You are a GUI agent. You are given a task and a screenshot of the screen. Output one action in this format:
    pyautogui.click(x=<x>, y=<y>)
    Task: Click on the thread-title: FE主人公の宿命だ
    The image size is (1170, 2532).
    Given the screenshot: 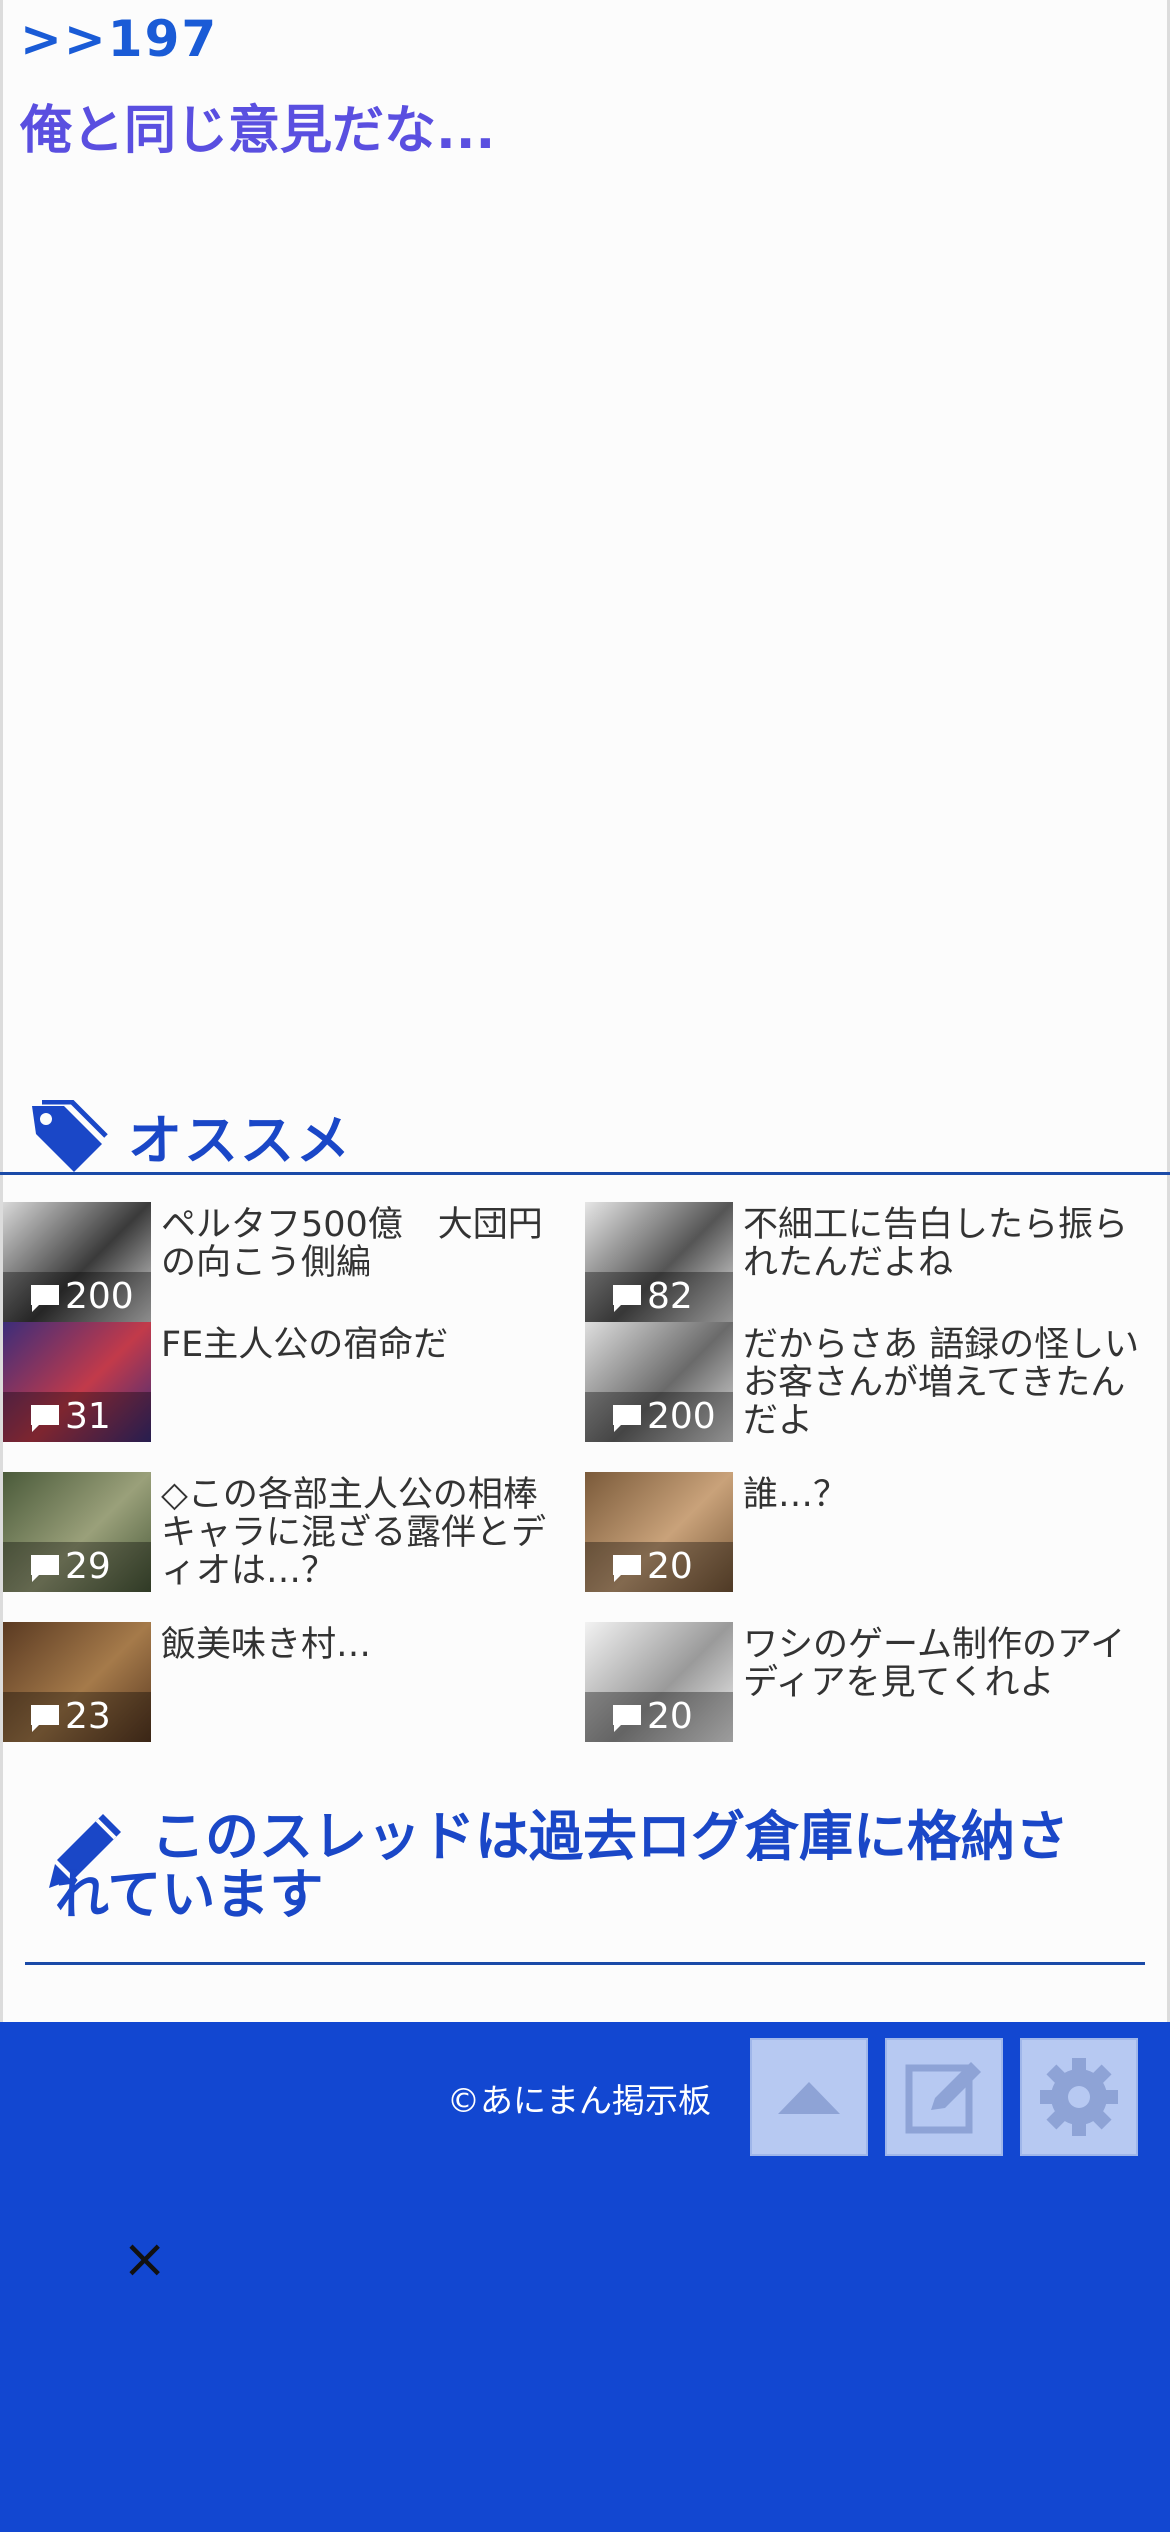 What is the action you would take?
    pyautogui.click(x=305, y=1345)
    